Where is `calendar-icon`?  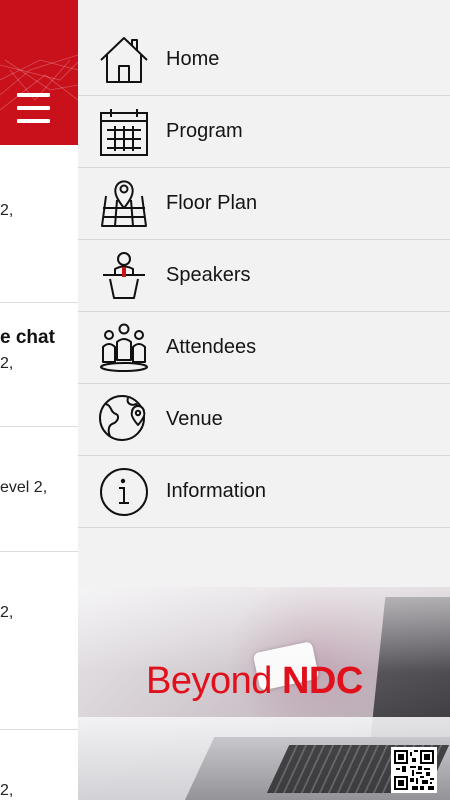 calendar-icon is located at coordinates (124, 132).